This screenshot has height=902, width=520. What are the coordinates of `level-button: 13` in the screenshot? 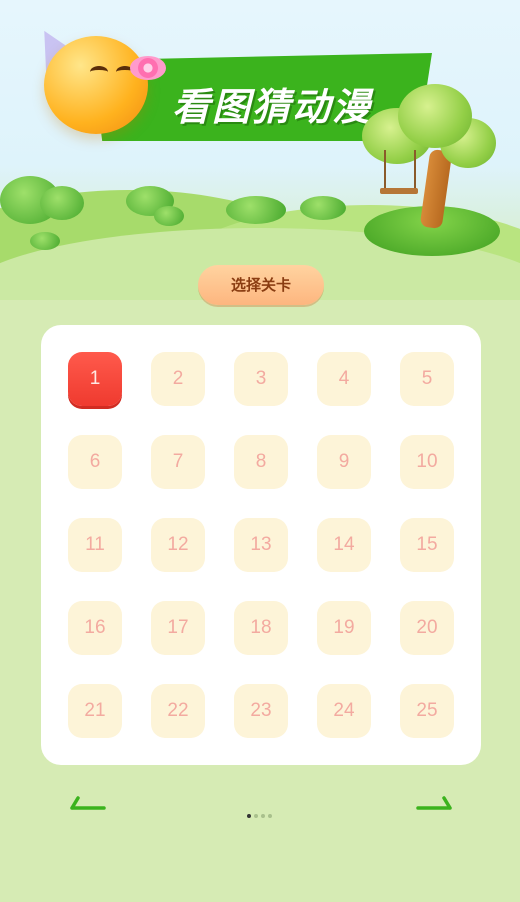 It's located at (261, 545).